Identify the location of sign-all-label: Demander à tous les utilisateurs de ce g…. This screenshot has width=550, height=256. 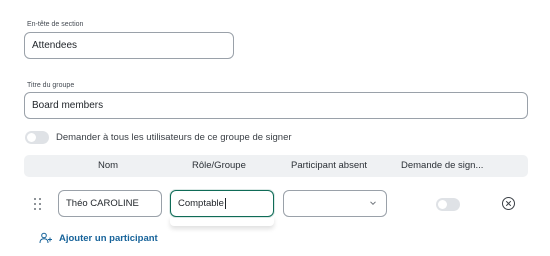
(174, 137).